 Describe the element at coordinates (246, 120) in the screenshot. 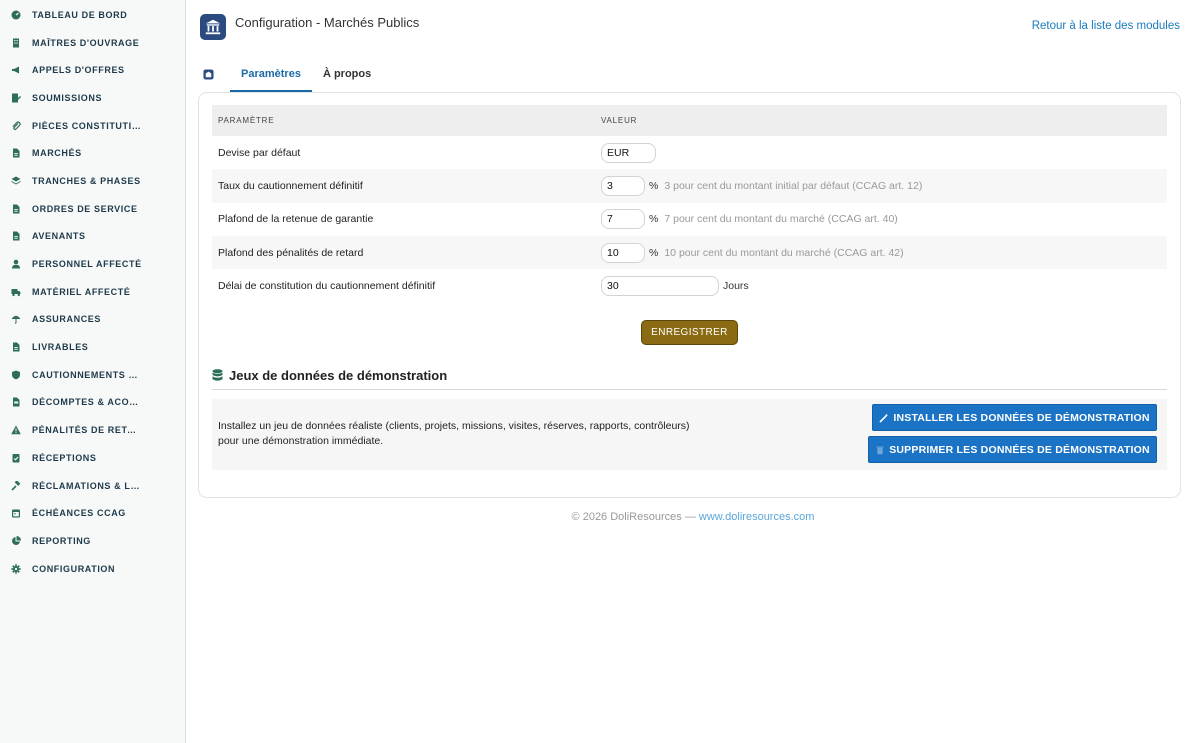

I see `column-header-parametre: Paramètre` at that location.